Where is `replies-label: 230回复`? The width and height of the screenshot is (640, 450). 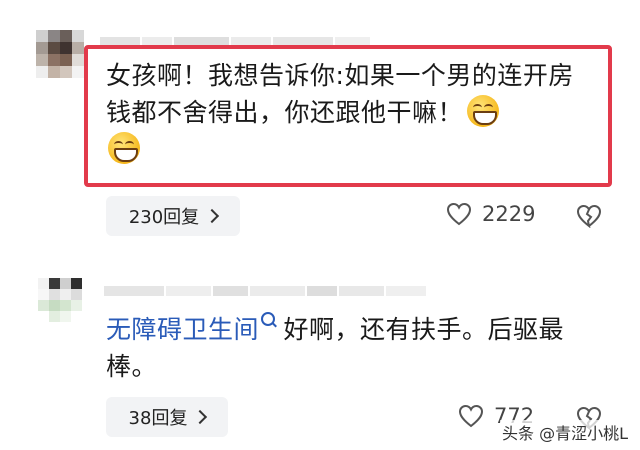 replies-label: 230回复 is located at coordinates (164, 217).